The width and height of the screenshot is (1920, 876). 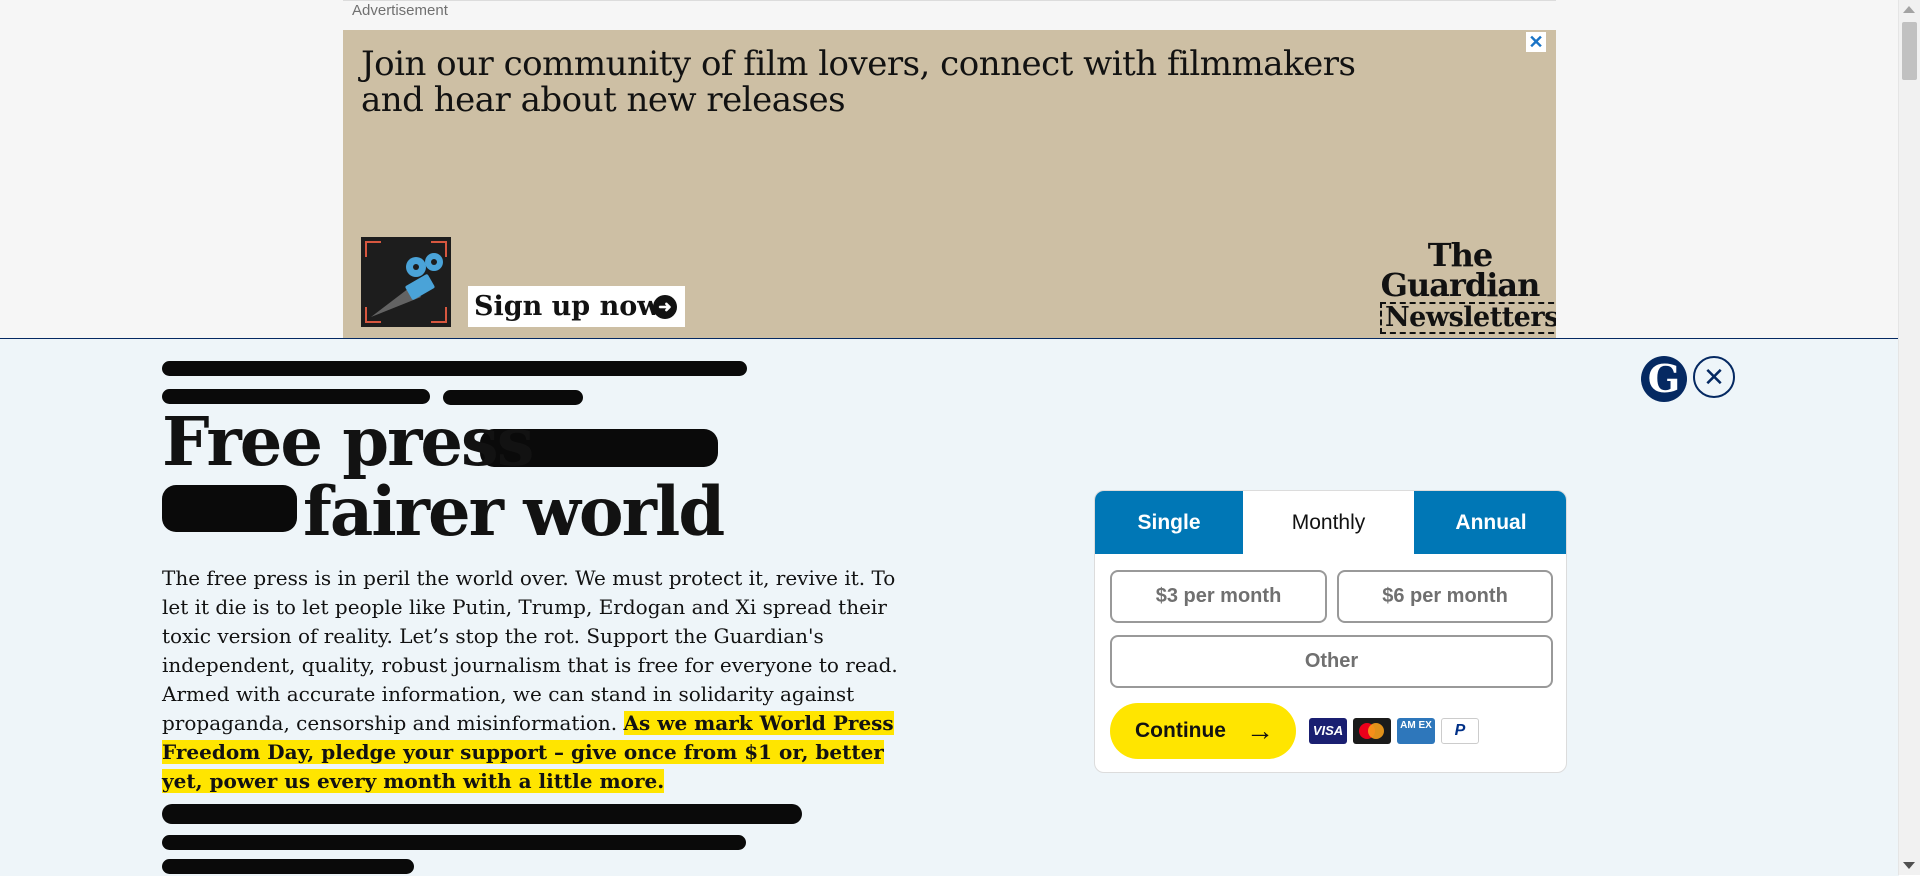 I want to click on scrollbar-thumb, so click(x=1909, y=51).